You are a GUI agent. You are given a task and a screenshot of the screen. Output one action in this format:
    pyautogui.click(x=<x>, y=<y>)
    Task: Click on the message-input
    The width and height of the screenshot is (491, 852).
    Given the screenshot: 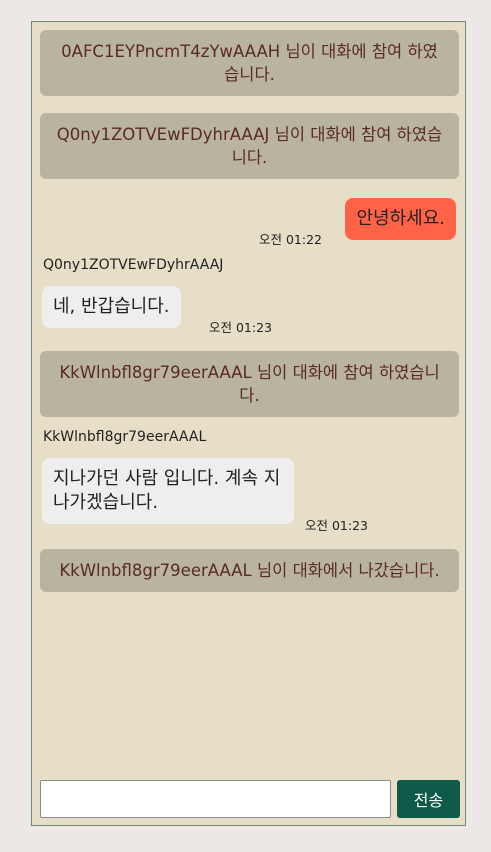 What is the action you would take?
    pyautogui.click(x=215, y=799)
    